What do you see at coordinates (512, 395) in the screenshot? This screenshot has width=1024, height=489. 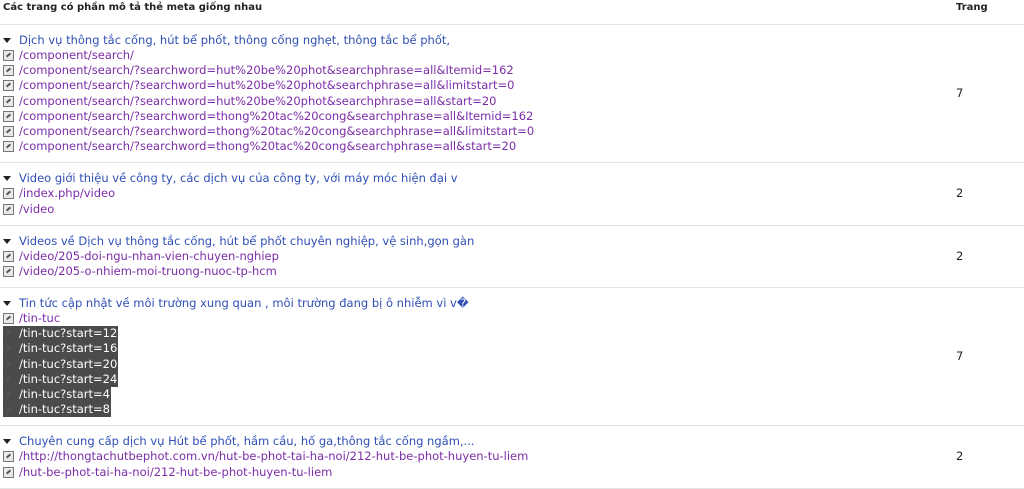 I see `list-item: /tin-tuc?start=4` at bounding box center [512, 395].